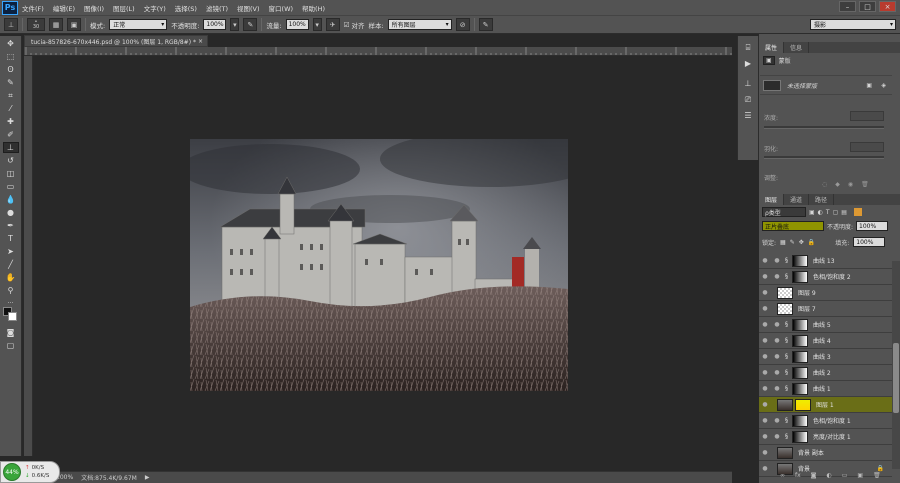  What do you see at coordinates (824, 127) in the screenshot?
I see `density-slider` at bounding box center [824, 127].